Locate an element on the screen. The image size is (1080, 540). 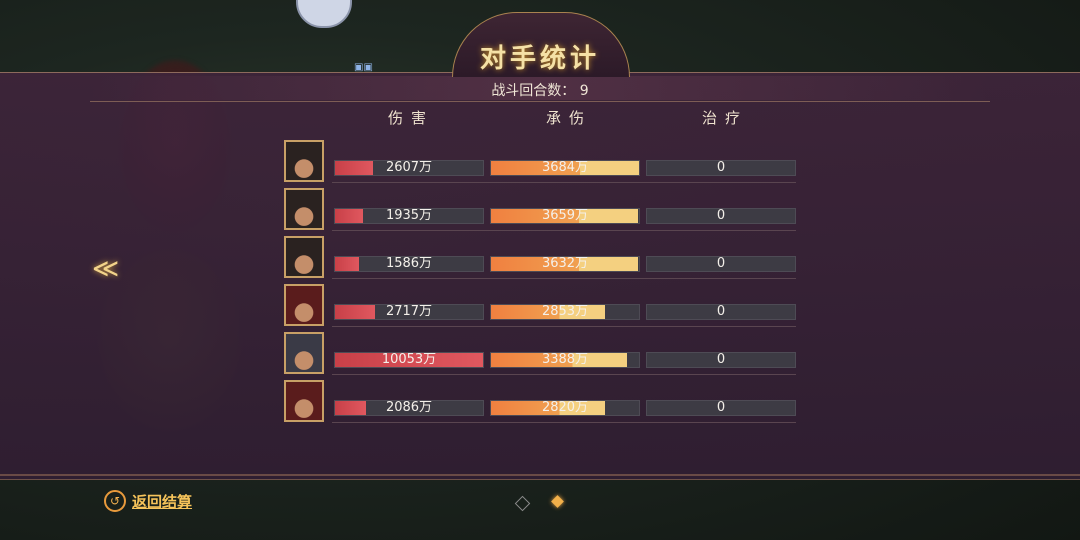
rounds-label: 战斗回合数： is located at coordinates (533, 91).